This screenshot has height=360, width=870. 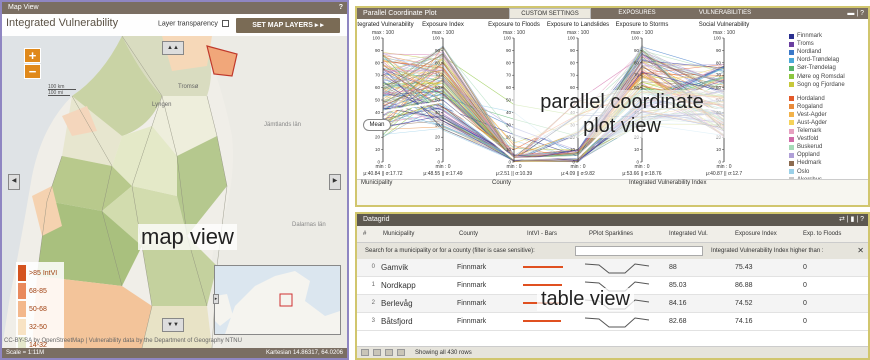 What do you see at coordinates (365, 352) in the screenshot?
I see `first-page-button` at bounding box center [365, 352].